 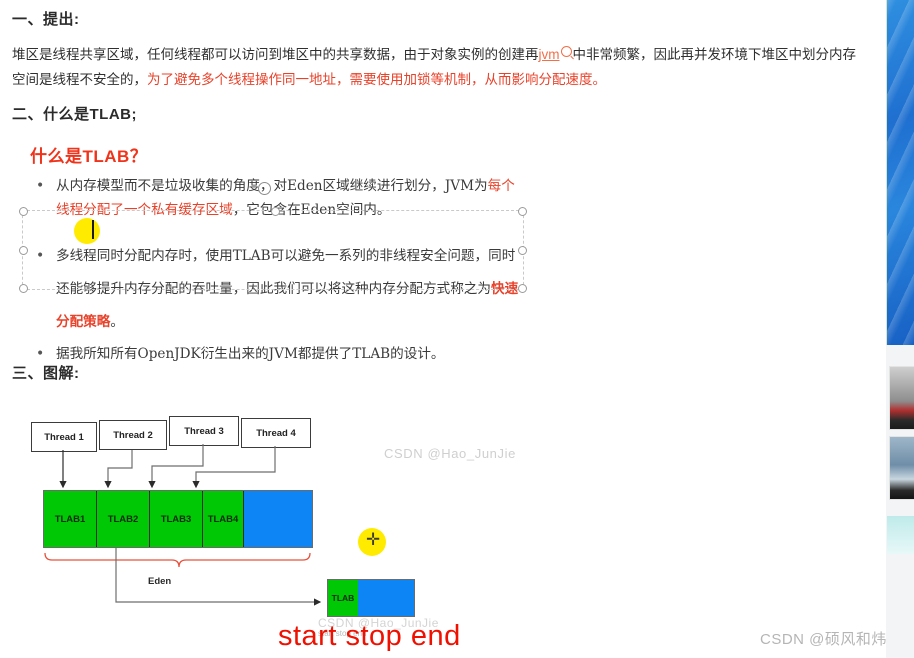 I want to click on slide-title: 什么是TLAB？, so click(x=89, y=156).